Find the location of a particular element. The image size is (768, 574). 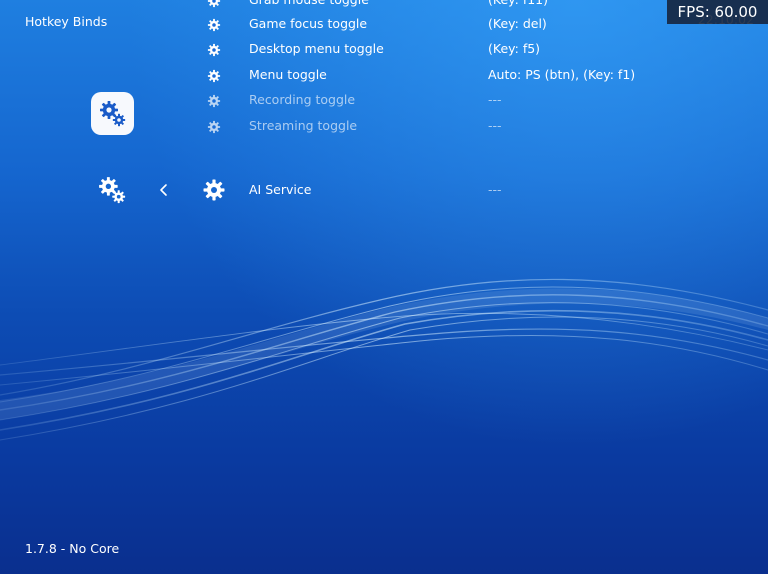

version-info: 1.7.8 - No Core is located at coordinates (72, 548).